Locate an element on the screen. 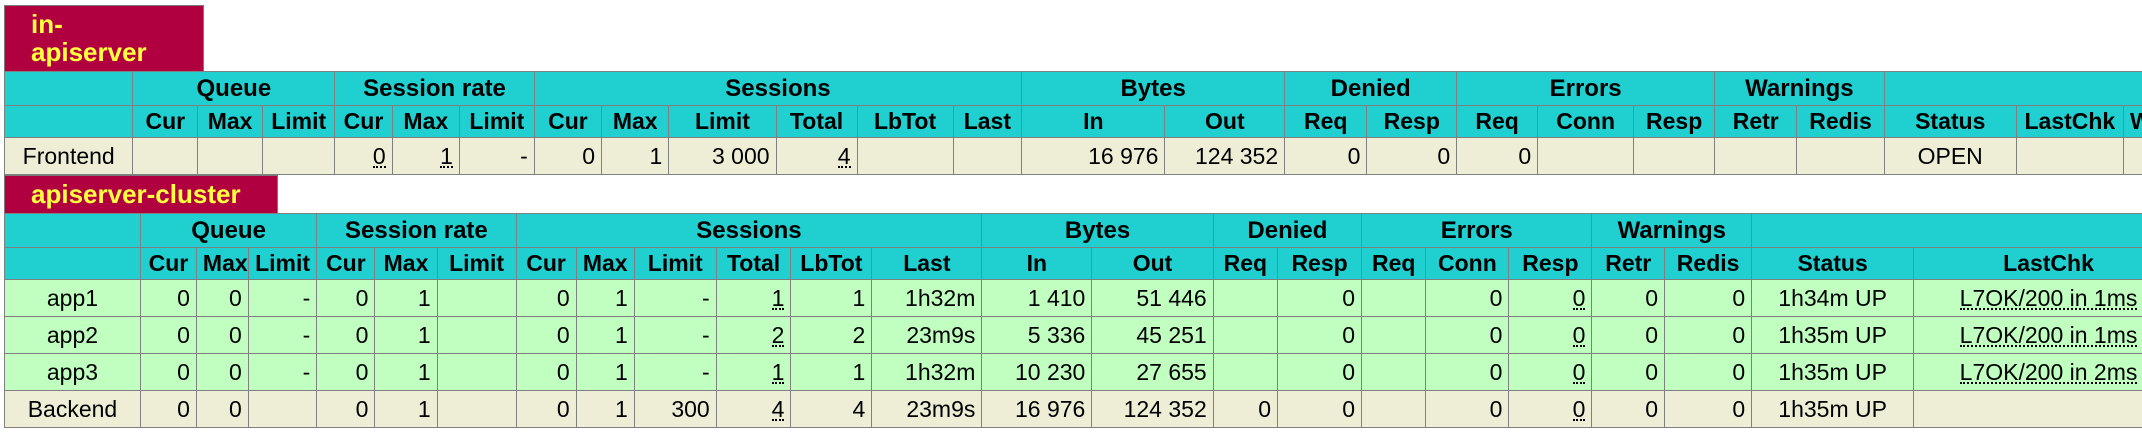 This screenshot has width=2142, height=440. cell: 2 is located at coordinates (753, 335).